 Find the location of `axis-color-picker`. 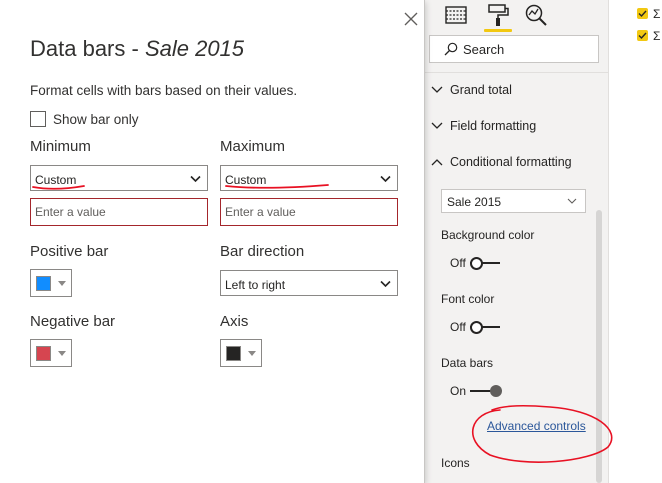

axis-color-picker is located at coordinates (241, 353).